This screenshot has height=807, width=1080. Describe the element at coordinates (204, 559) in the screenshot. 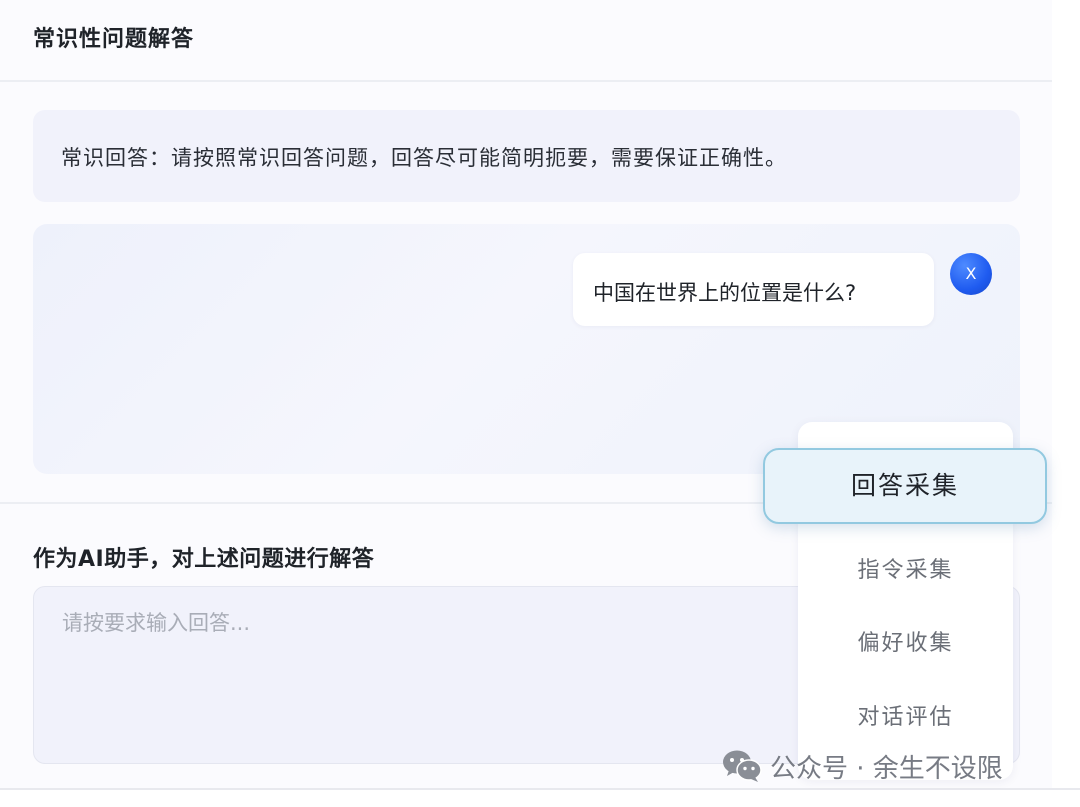

I see `answer-label: 作为AI助手，对上述问题进行解答` at that location.